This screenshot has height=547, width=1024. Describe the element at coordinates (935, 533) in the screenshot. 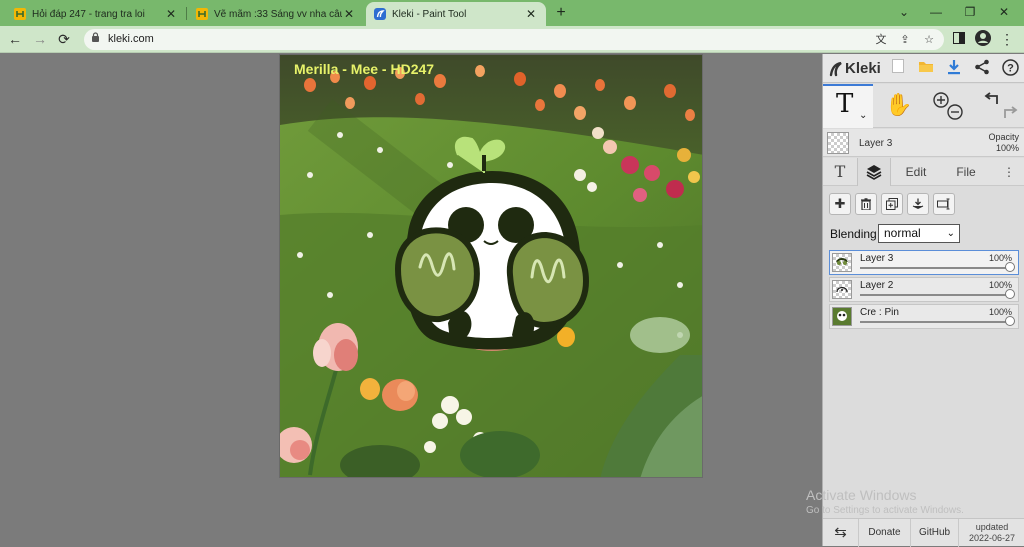

I see `github-link: GitHub` at that location.